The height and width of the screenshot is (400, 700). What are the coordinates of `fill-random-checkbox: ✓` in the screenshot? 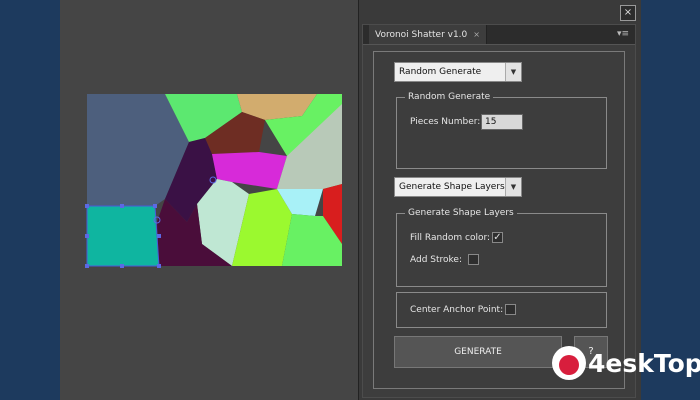 It's located at (497, 237).